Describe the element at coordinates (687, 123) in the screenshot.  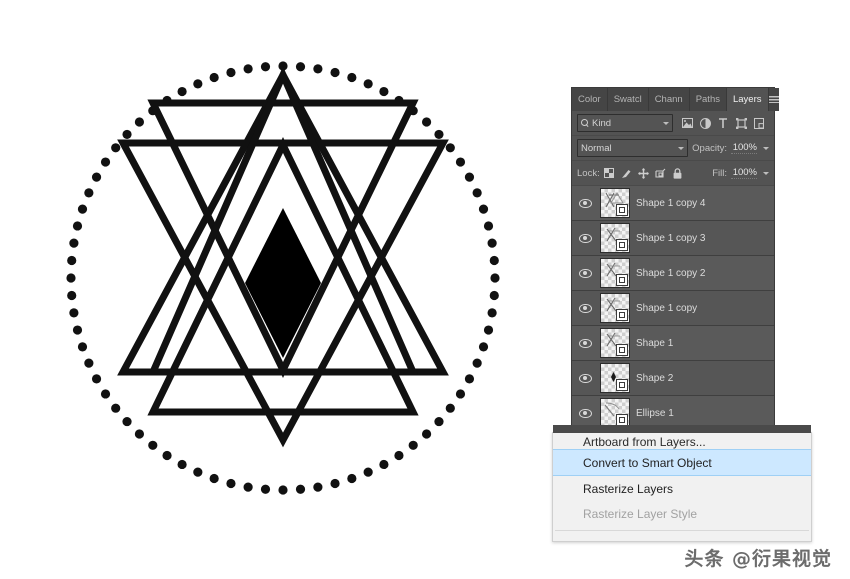
I see `pixel-layer-filter-icon` at that location.